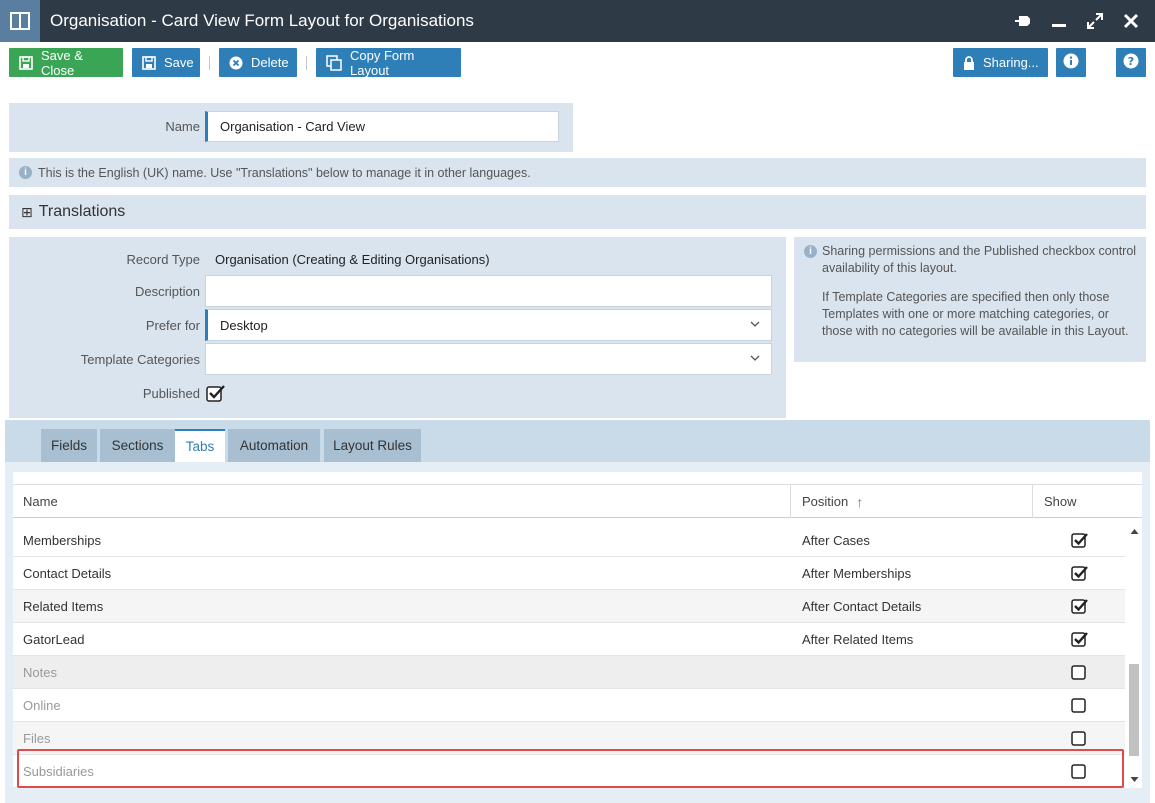 This screenshot has width=1155, height=803. What do you see at coordinates (270, 62) in the screenshot?
I see `delete-label: Delete` at bounding box center [270, 62].